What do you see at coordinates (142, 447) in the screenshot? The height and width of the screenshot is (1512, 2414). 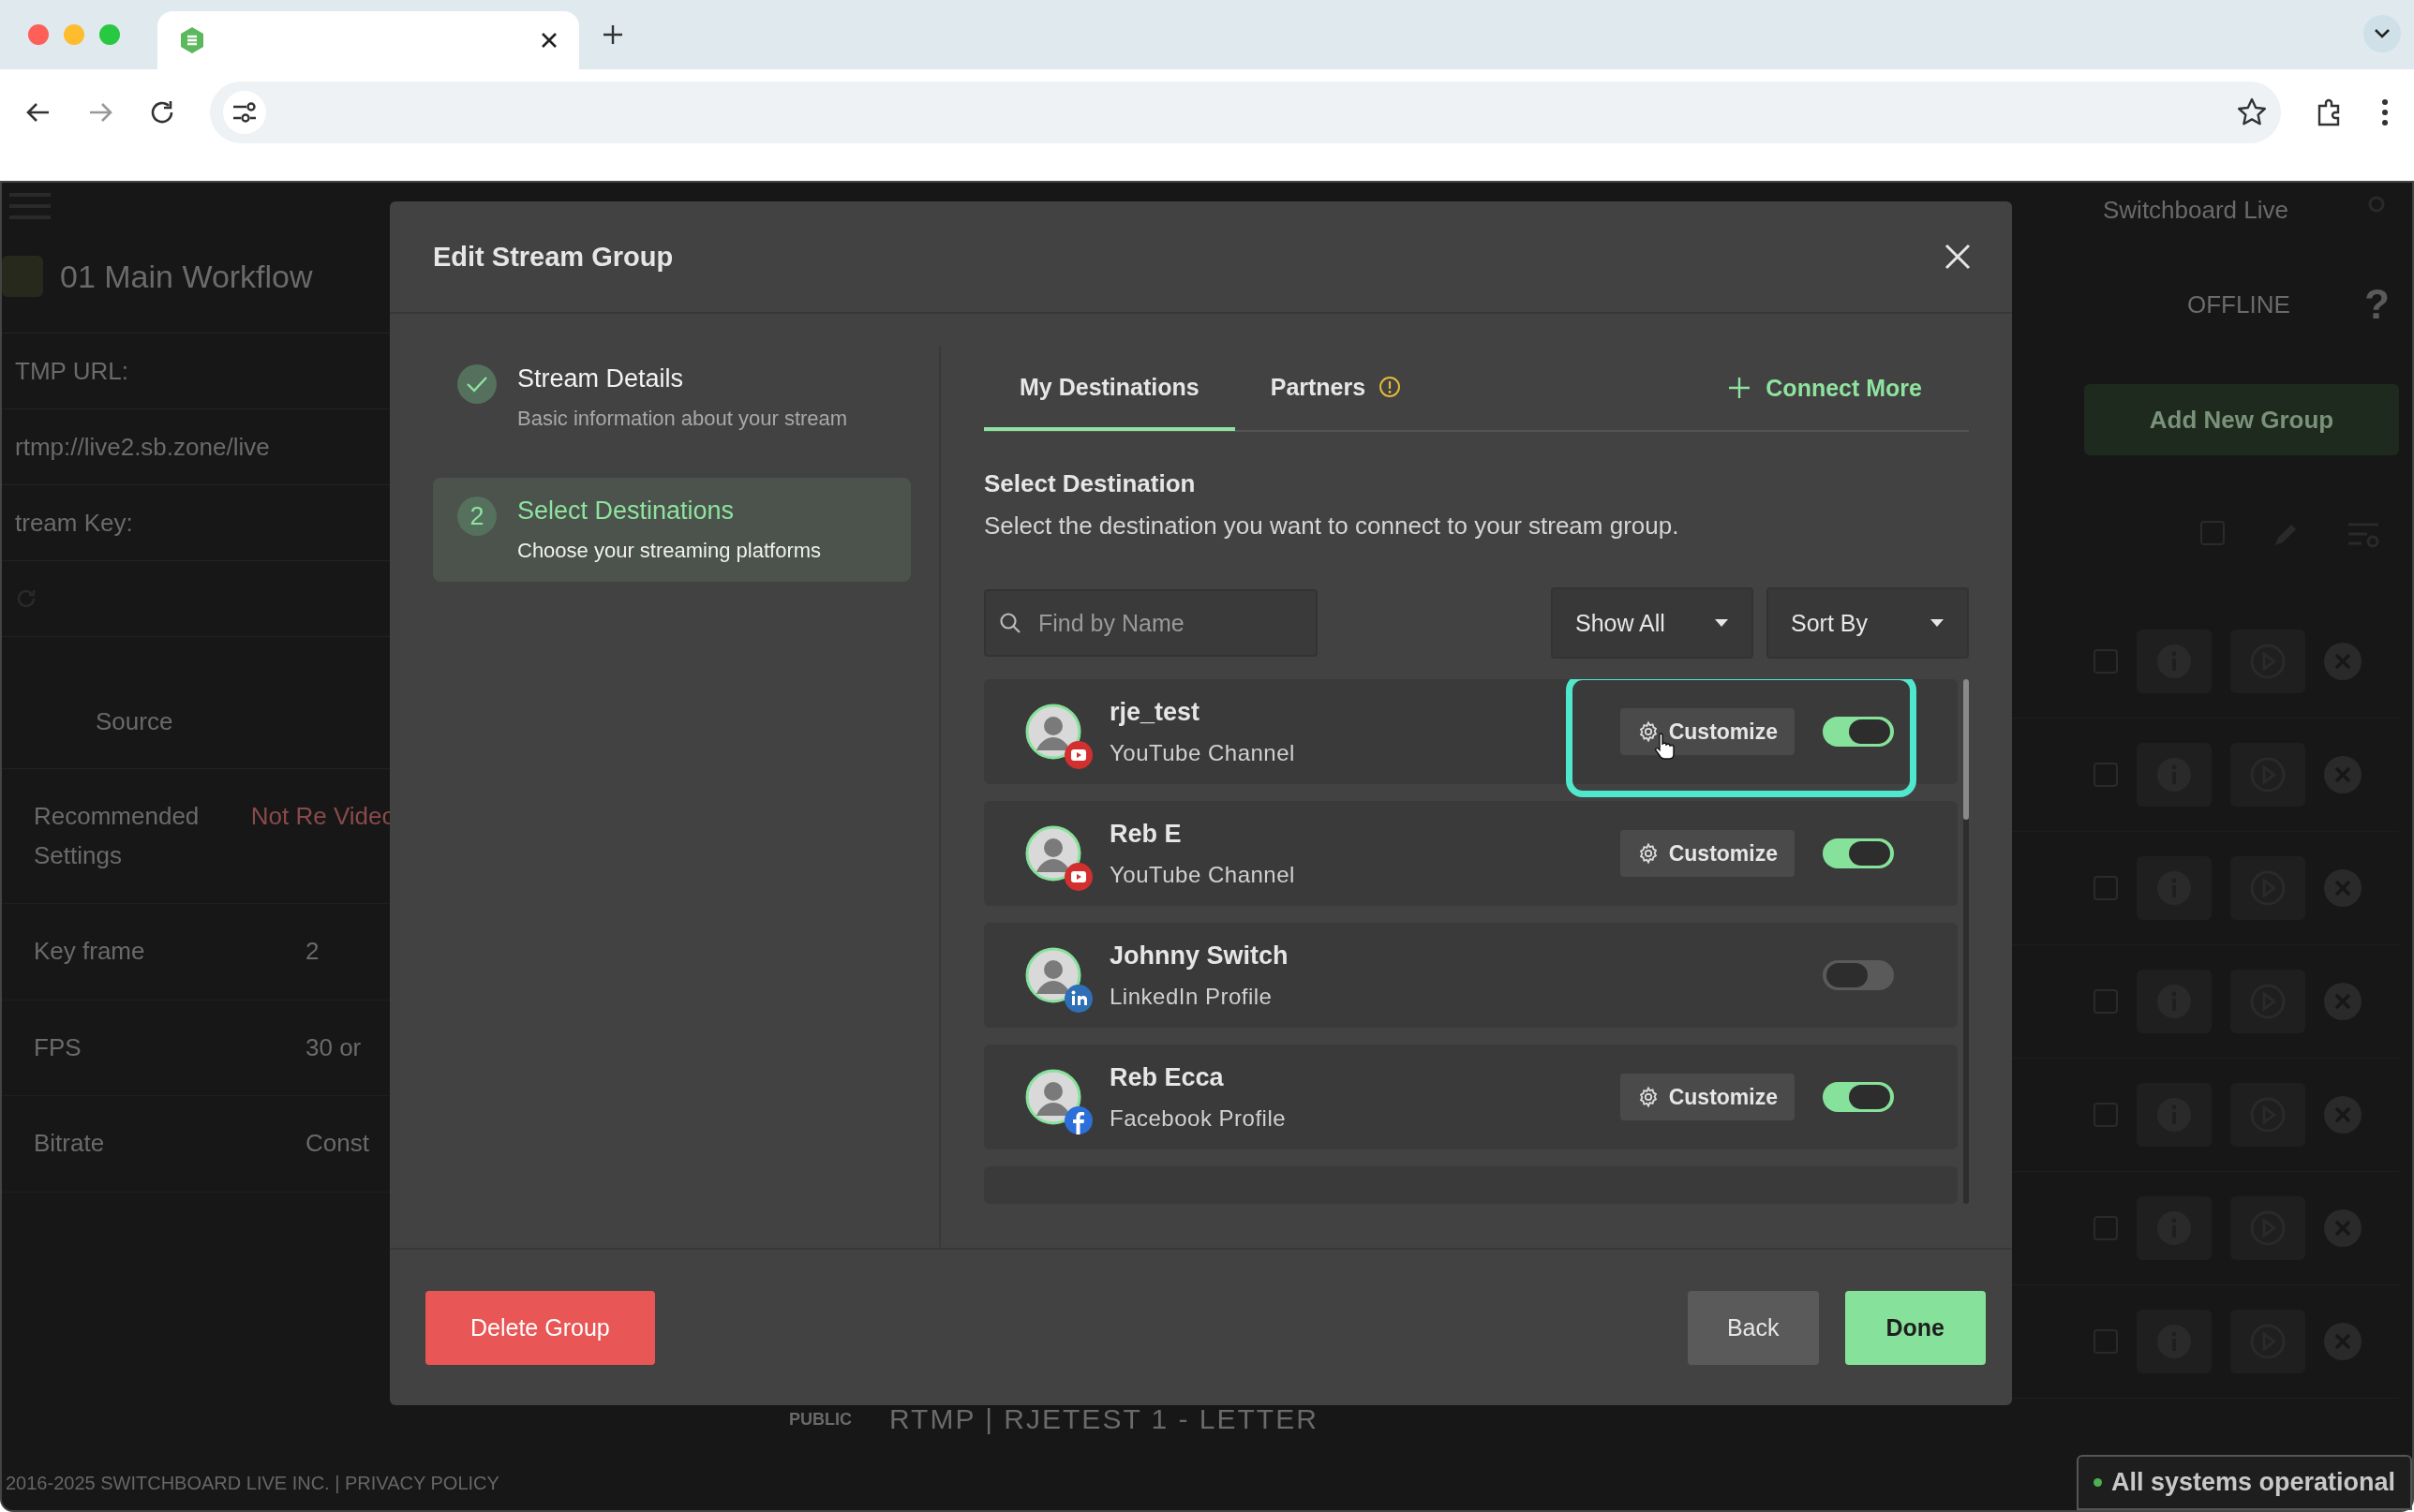 I see `field-value: rtmp://live2.sb.zone/live` at bounding box center [142, 447].